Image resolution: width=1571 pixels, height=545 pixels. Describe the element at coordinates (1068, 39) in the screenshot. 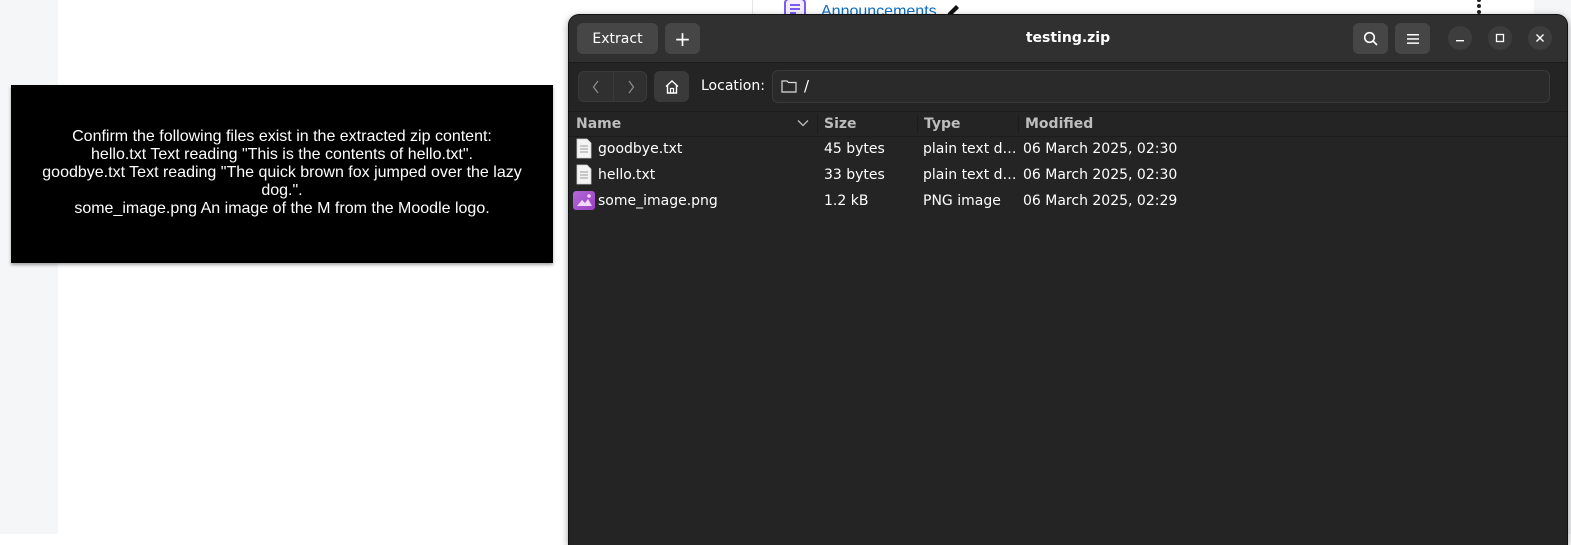

I see `header-bar: Extract + testing.zip` at that location.